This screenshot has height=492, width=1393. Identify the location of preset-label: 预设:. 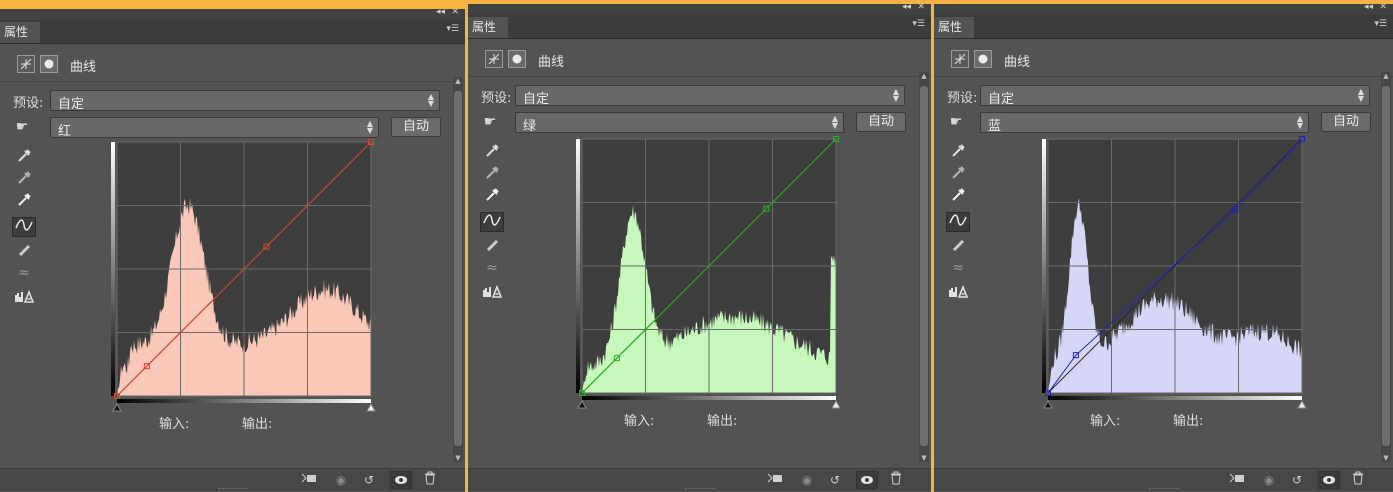
(962, 98).